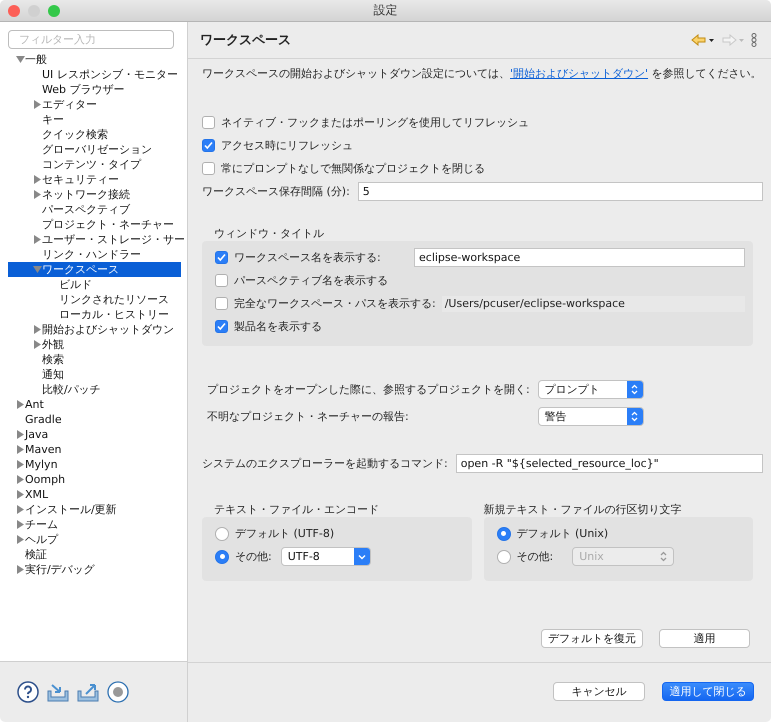  What do you see at coordinates (599, 691) in the screenshot?
I see `cancel-button: キャンセル` at bounding box center [599, 691].